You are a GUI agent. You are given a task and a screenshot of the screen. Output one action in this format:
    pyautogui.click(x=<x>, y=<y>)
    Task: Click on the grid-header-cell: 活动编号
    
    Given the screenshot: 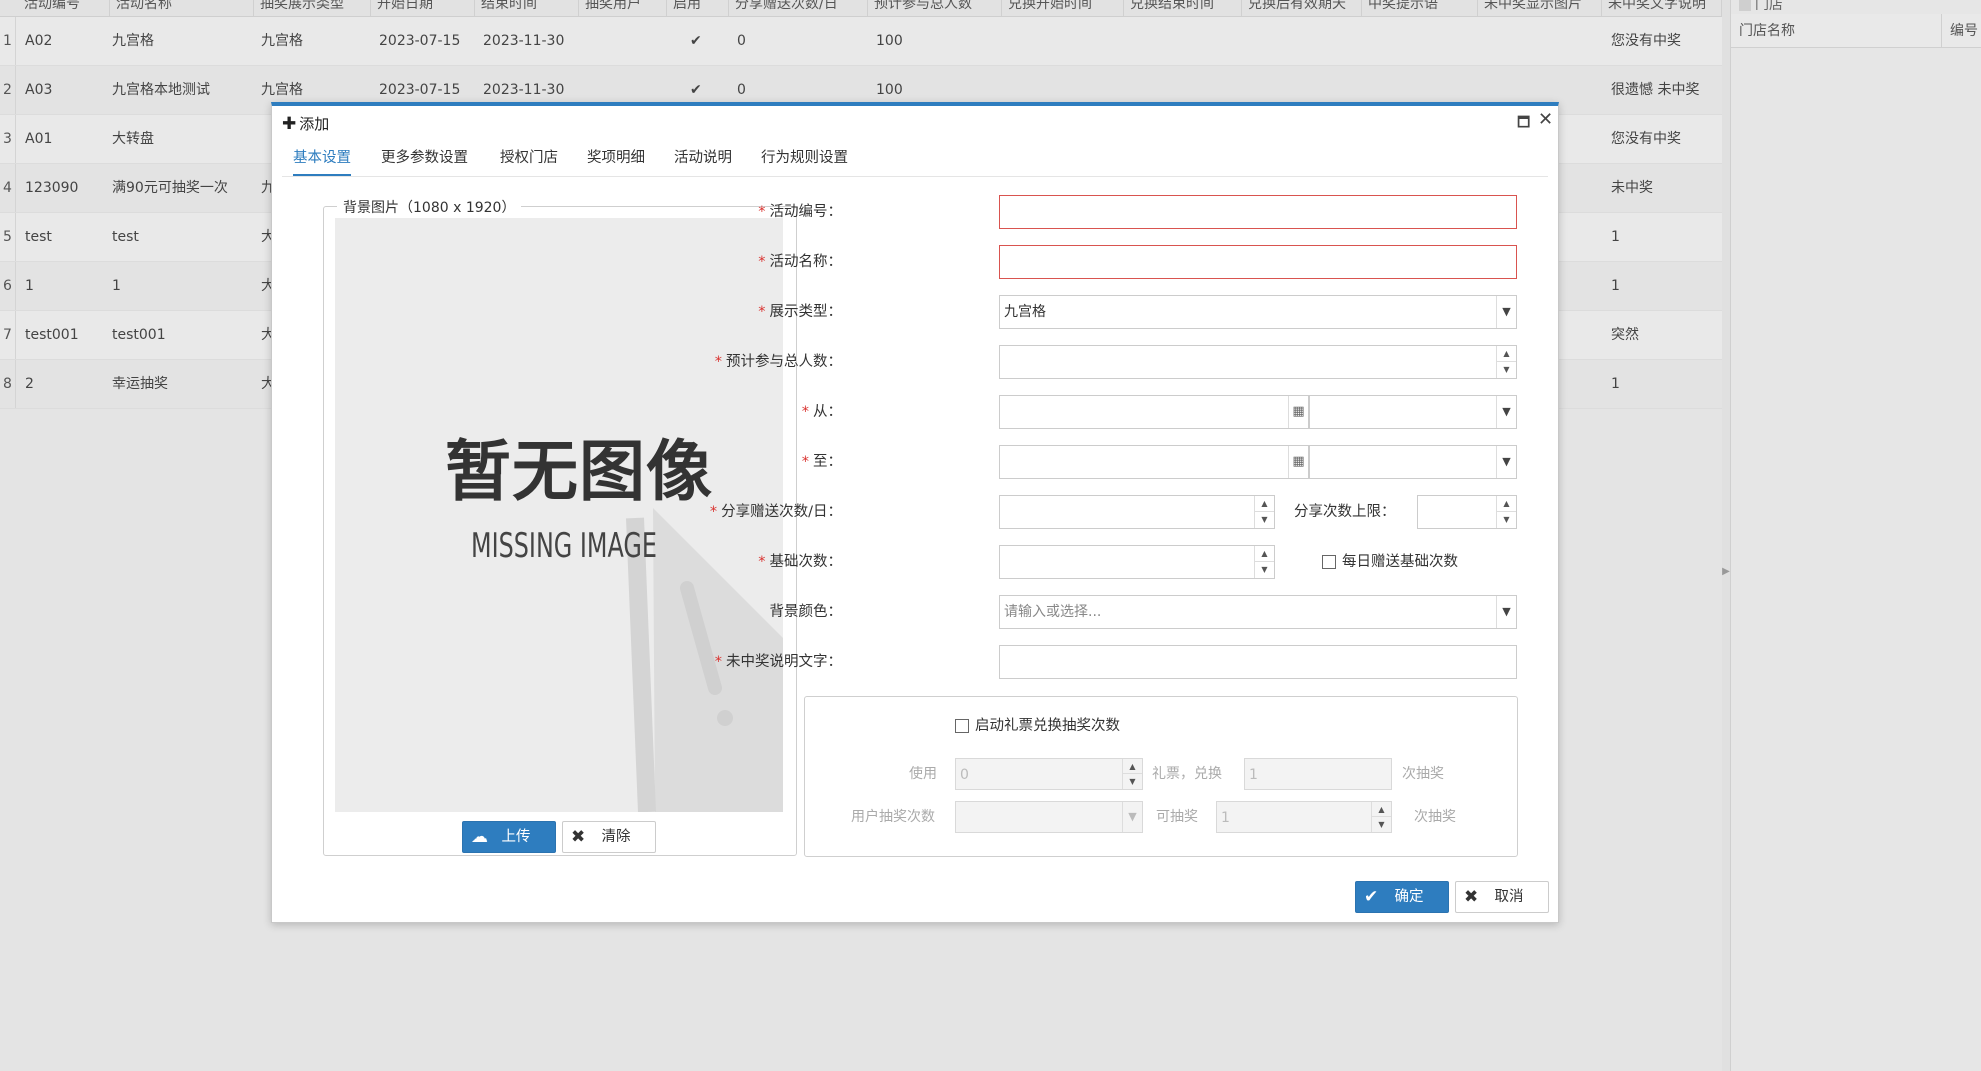 What is the action you would take?
    pyautogui.click(x=64, y=8)
    